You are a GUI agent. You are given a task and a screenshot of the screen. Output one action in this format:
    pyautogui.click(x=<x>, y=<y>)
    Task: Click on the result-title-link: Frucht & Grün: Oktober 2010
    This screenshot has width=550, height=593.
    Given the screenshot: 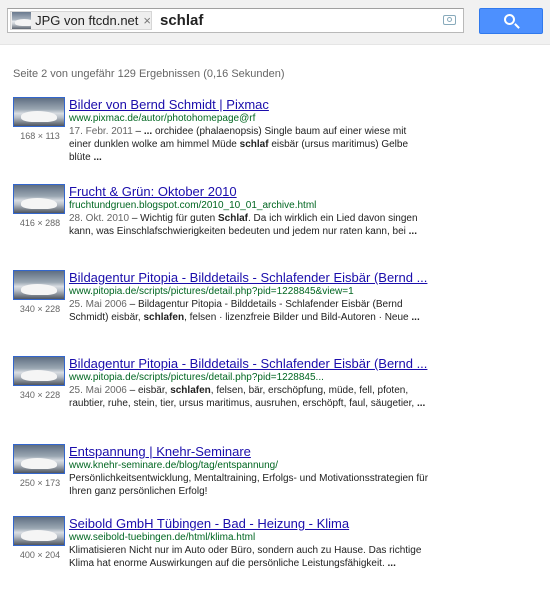 What is the action you would take?
    pyautogui.click(x=249, y=191)
    